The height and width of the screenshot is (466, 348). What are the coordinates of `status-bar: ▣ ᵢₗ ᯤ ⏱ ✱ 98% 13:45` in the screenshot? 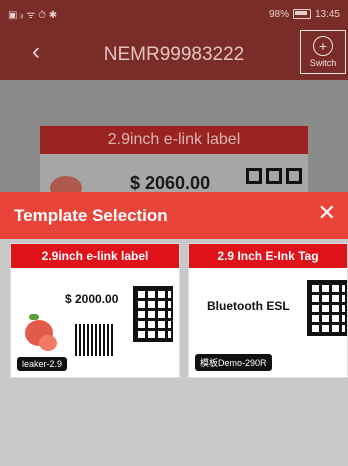 It's located at (174, 14).